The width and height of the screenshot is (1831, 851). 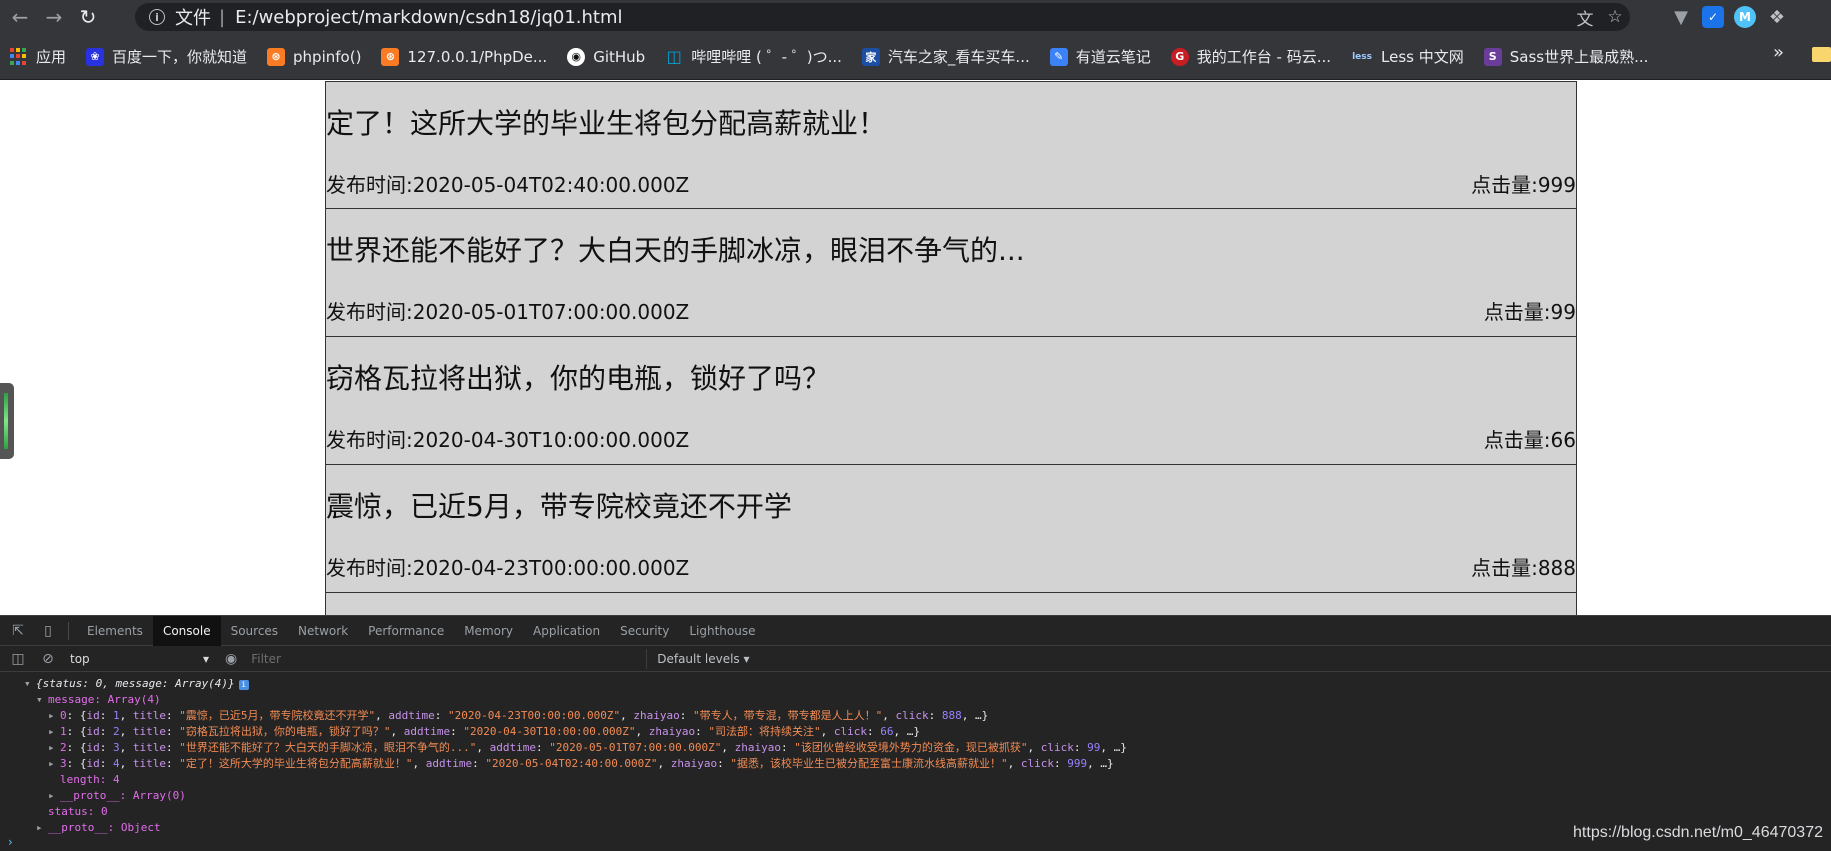 I want to click on console-summary: {status: 0, message: Array(4)}, so click(x=135, y=683).